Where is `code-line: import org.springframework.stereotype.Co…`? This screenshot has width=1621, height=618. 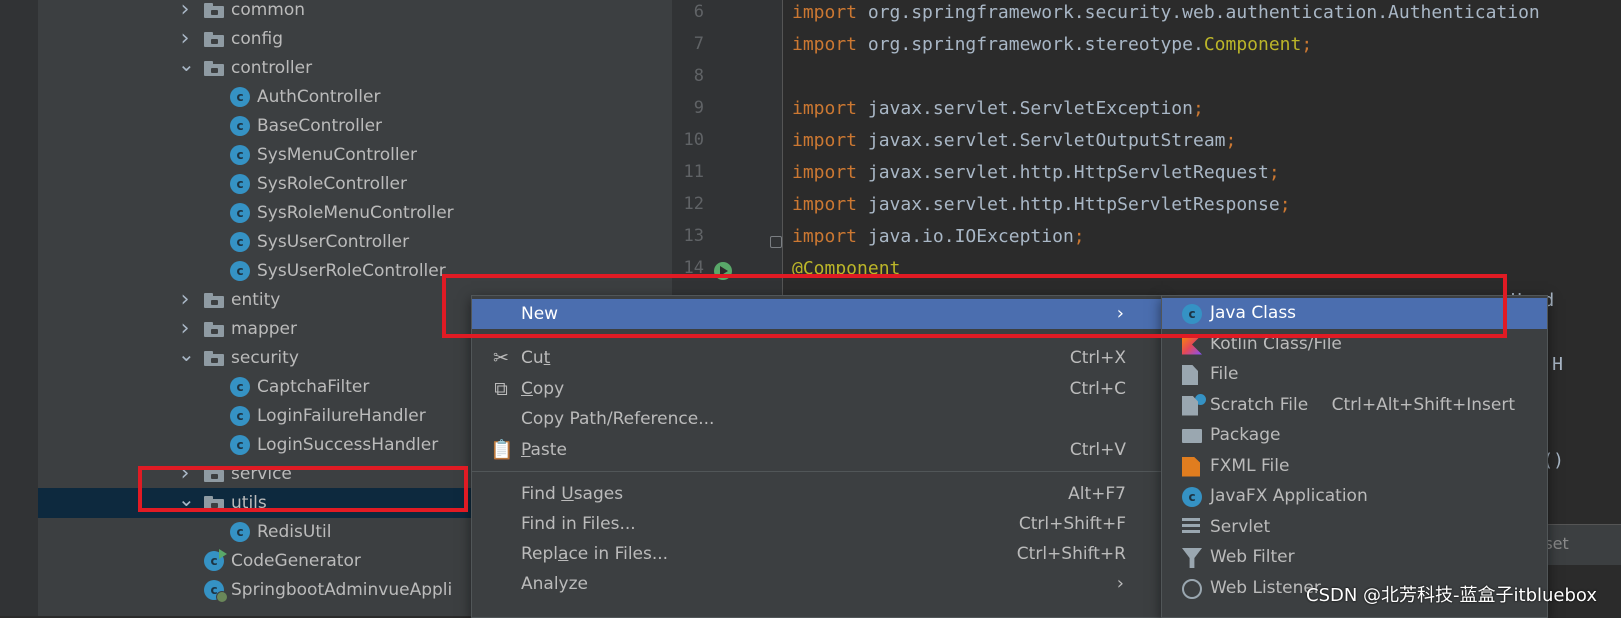
code-line: import org.springframework.stereotype.Co… is located at coordinates (1052, 44).